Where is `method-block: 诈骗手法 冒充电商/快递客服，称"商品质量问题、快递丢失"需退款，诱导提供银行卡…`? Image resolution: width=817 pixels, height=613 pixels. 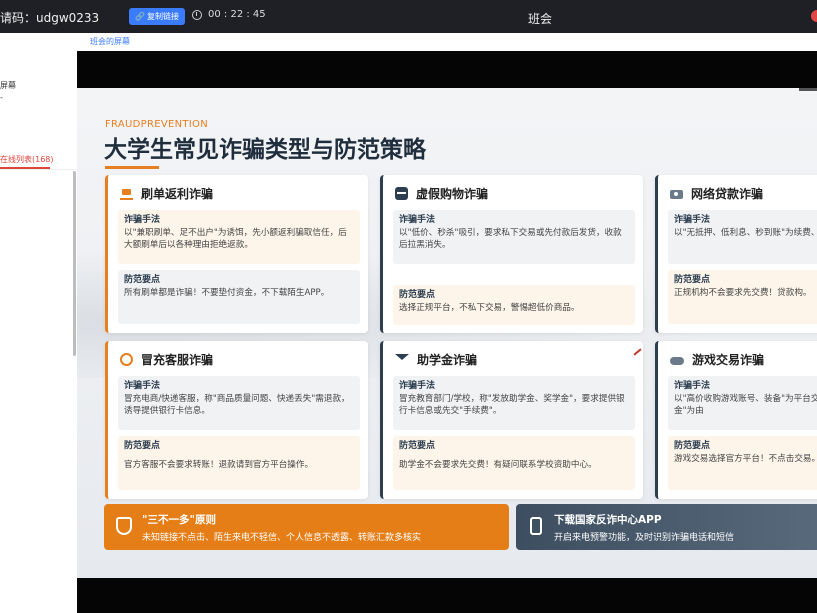 method-block: 诈骗手法 冒充电商/快递客服，称"商品质量问题、快递丢失"需退款，诱导提供银行卡… is located at coordinates (239, 403).